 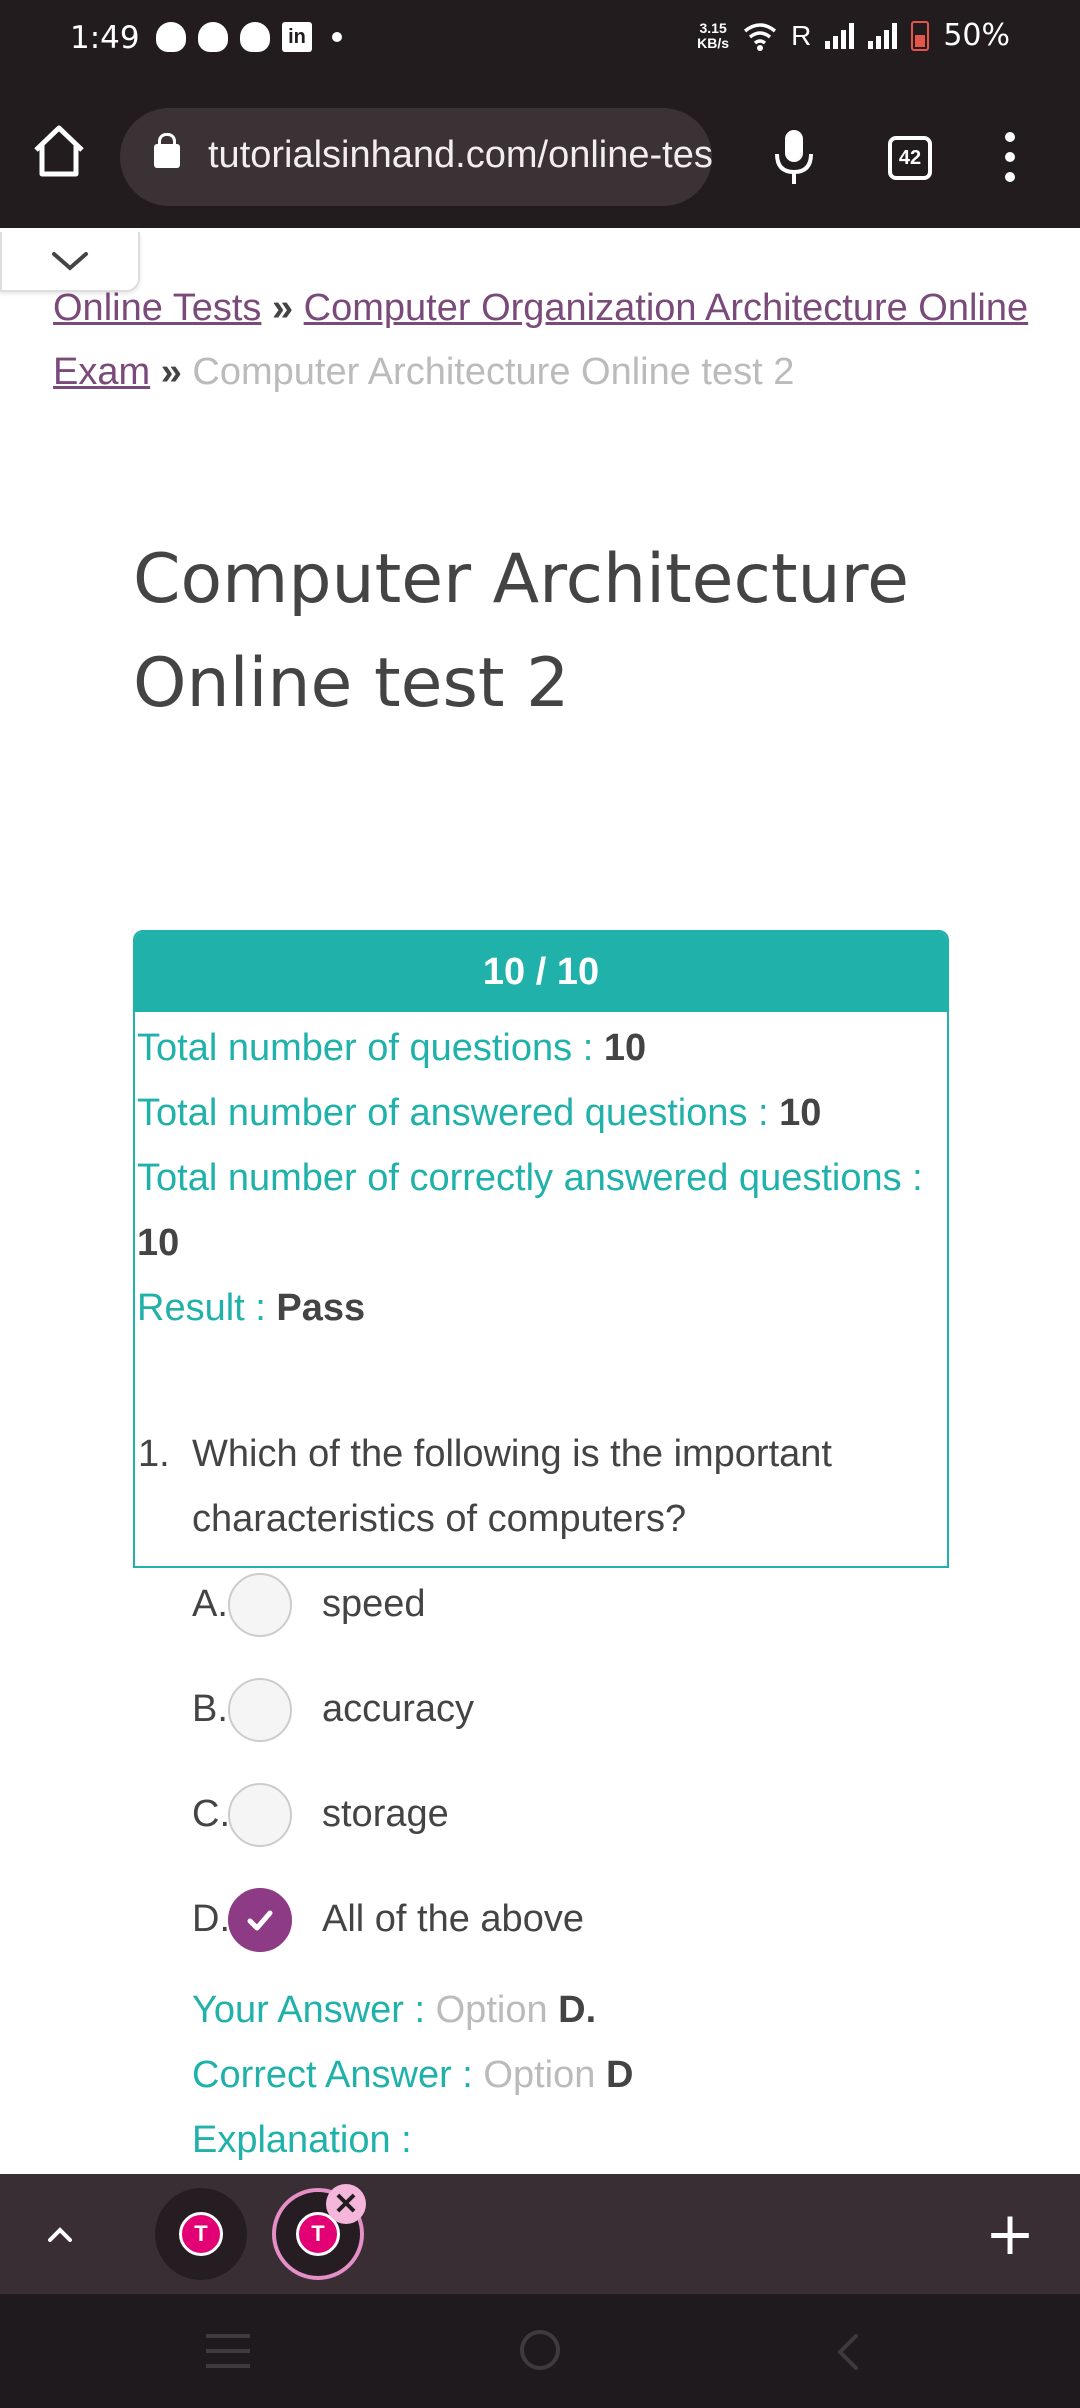 I want to click on browser-toolbar: tutorialsinhand.com/online-tests 42, so click(x=540, y=154).